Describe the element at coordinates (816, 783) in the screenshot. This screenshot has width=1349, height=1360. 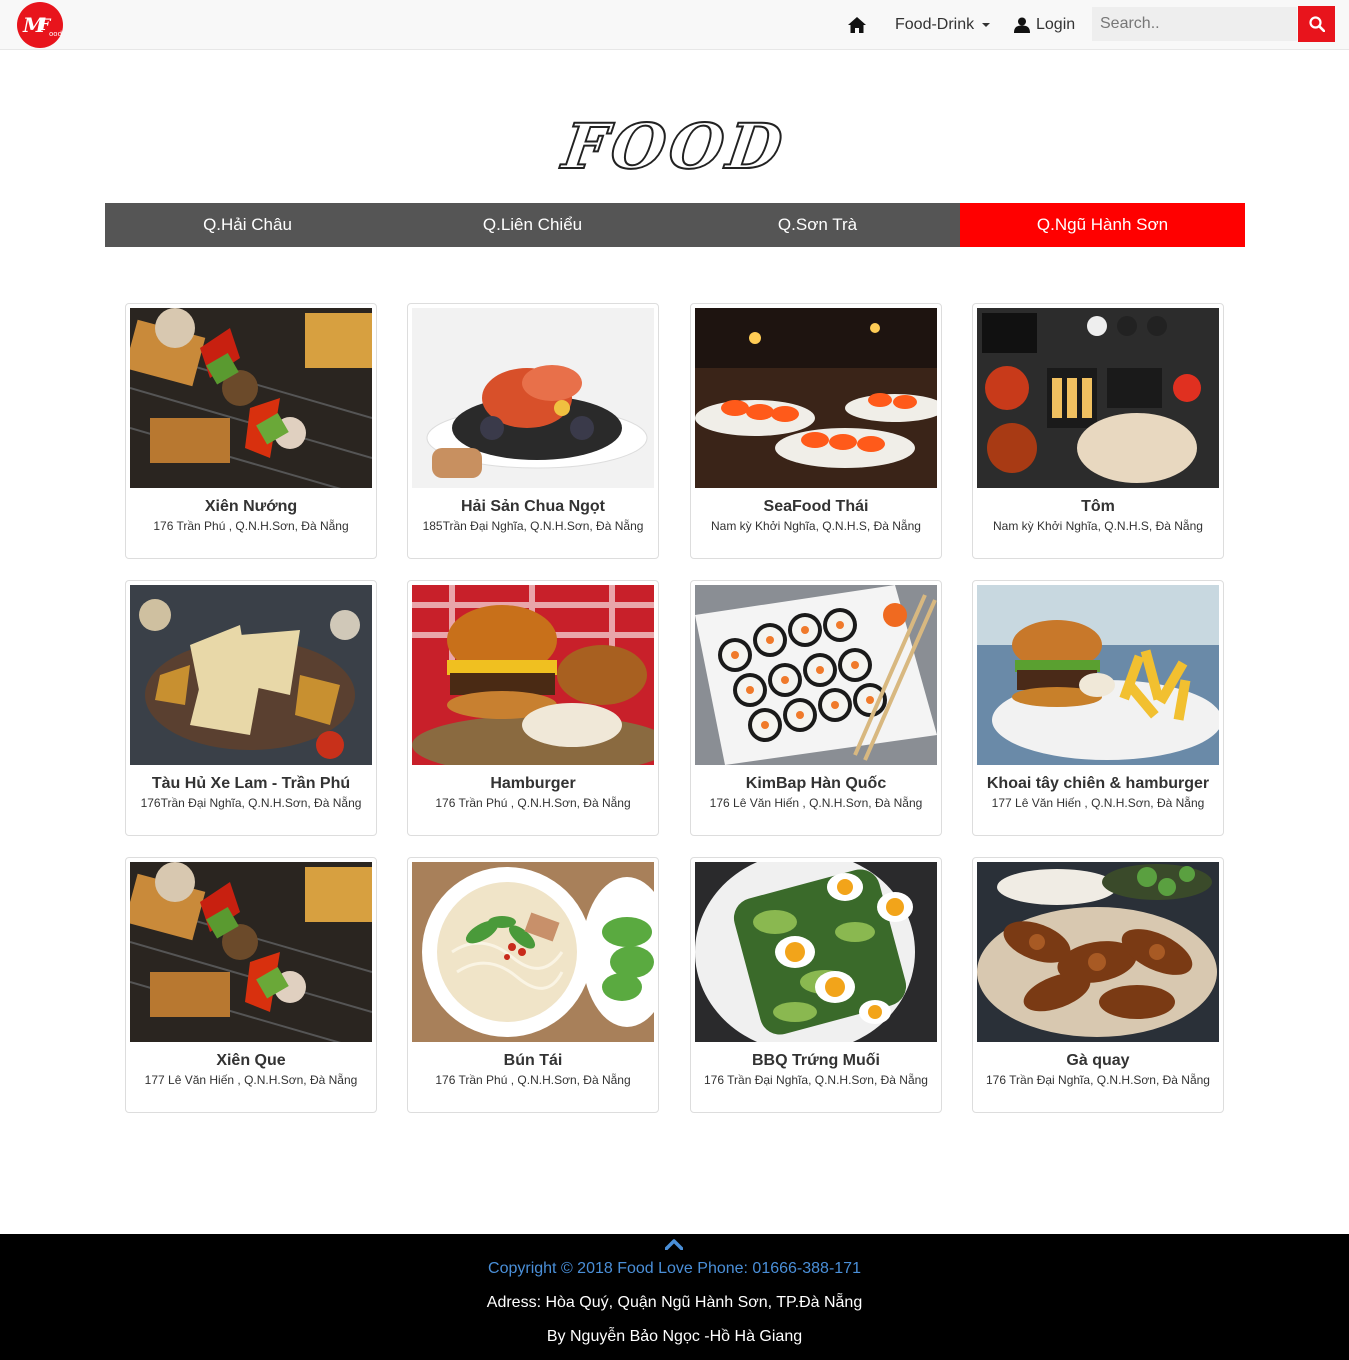
I see `food-name: KimBap Hàn Quốc` at that location.